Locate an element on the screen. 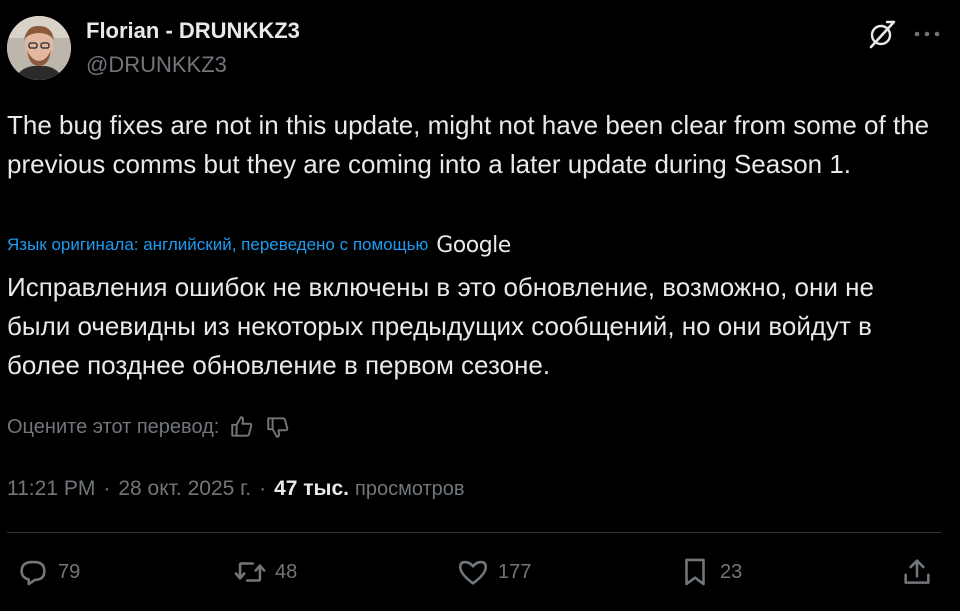 The image size is (960, 611). thumbs-up-icon is located at coordinates (242, 427).